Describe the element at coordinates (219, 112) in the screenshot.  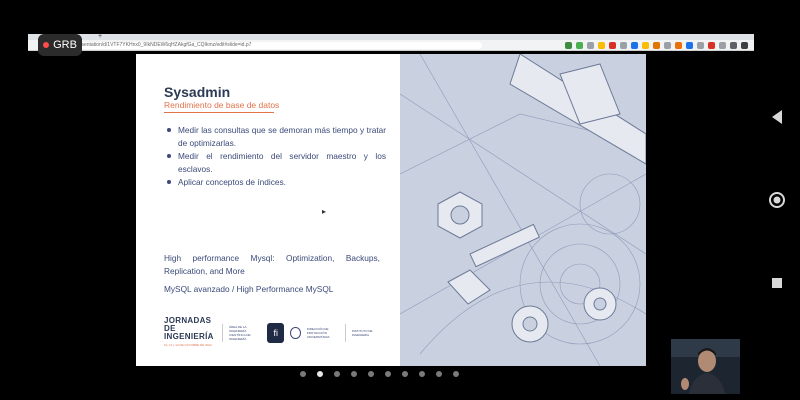
I see `subtitle-divider` at that location.